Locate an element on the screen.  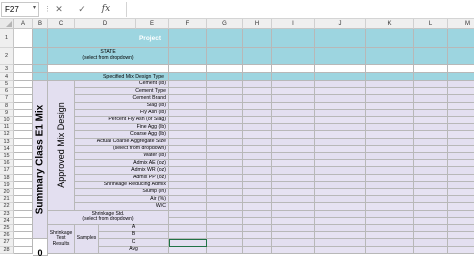
cell-g24 is located at coordinates (225, 221).